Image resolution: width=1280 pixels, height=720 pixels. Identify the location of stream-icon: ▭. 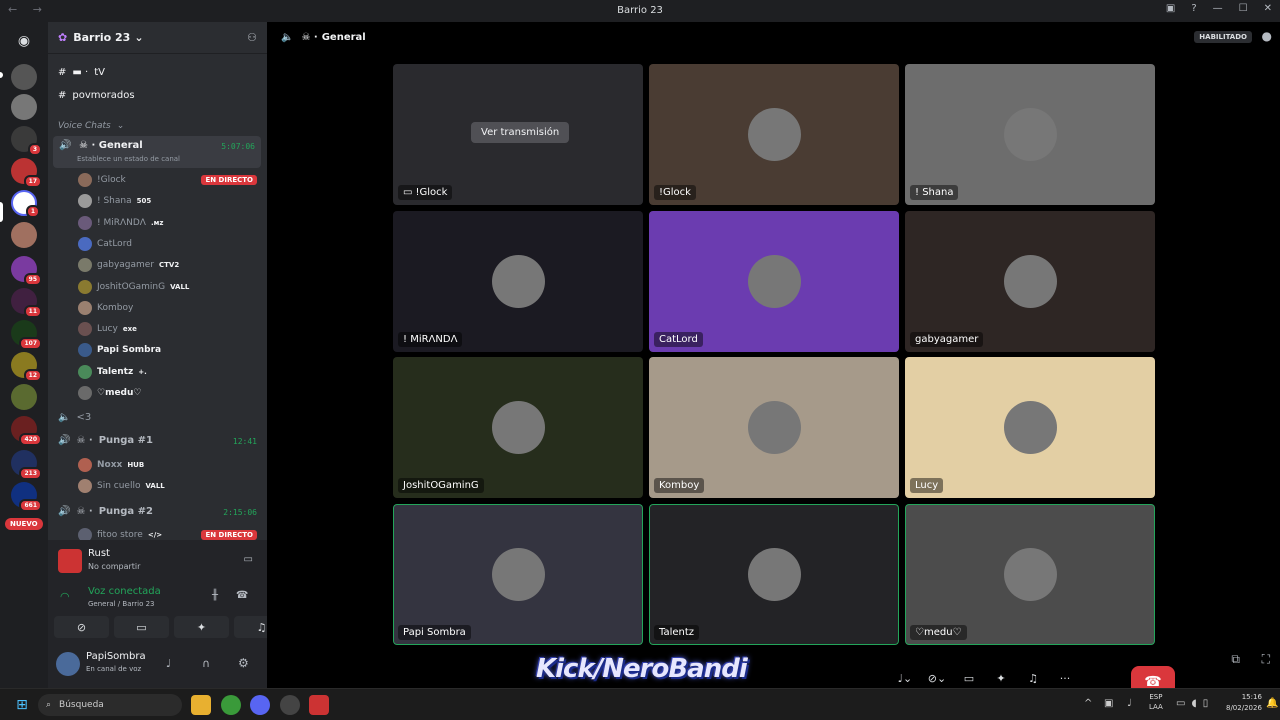
(408, 192).